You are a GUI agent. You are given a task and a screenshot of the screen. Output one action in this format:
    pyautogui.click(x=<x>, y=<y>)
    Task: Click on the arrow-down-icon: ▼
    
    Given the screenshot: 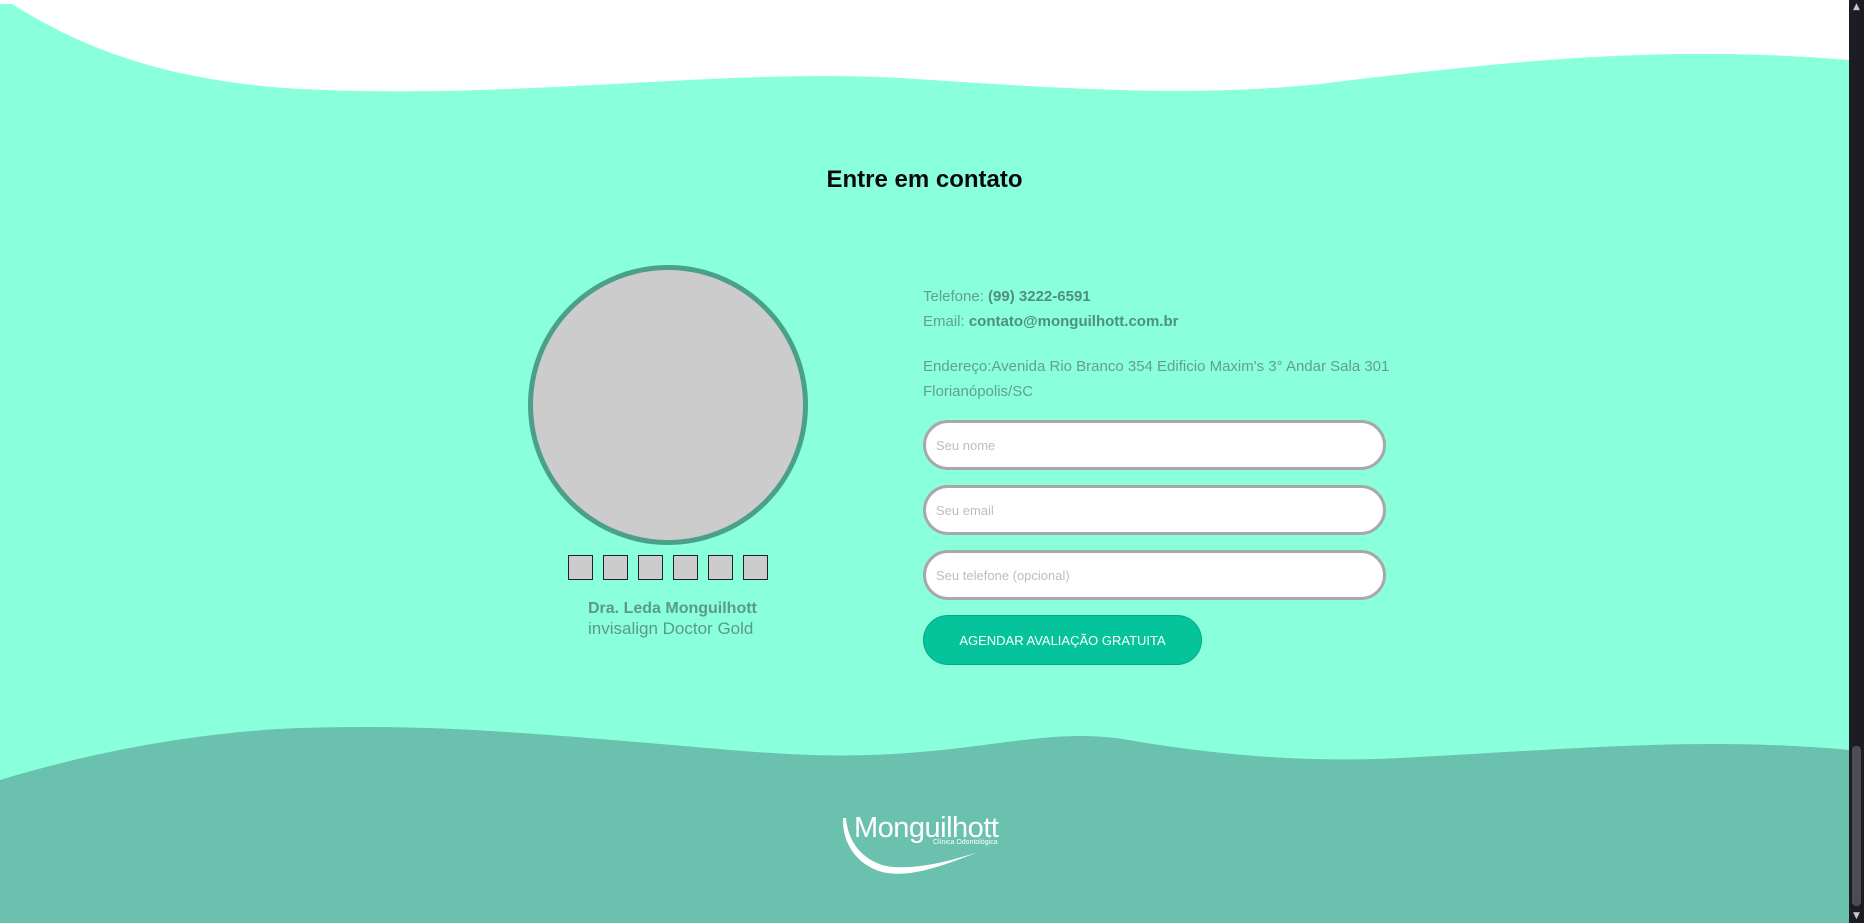 What is the action you would take?
    pyautogui.click(x=1856, y=916)
    